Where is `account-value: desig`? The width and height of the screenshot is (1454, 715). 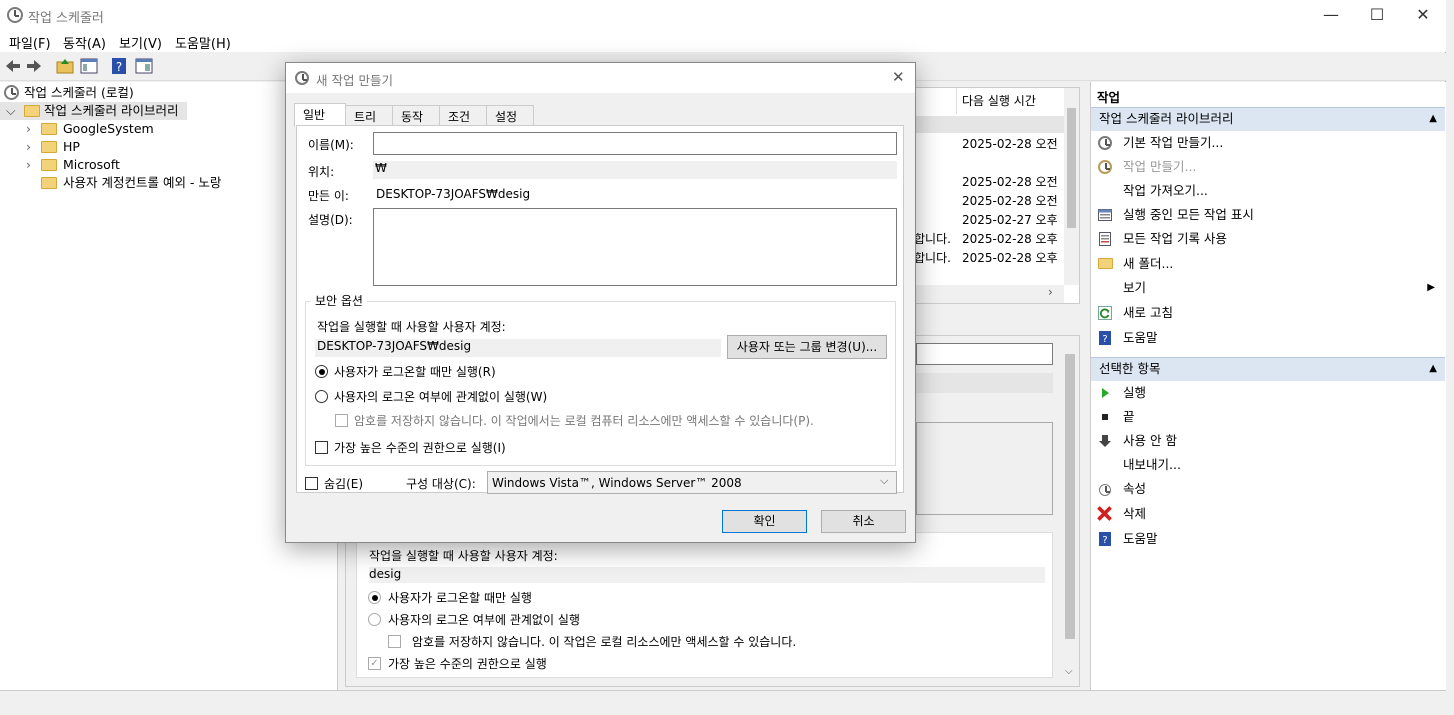
account-value: desig is located at coordinates (707, 575).